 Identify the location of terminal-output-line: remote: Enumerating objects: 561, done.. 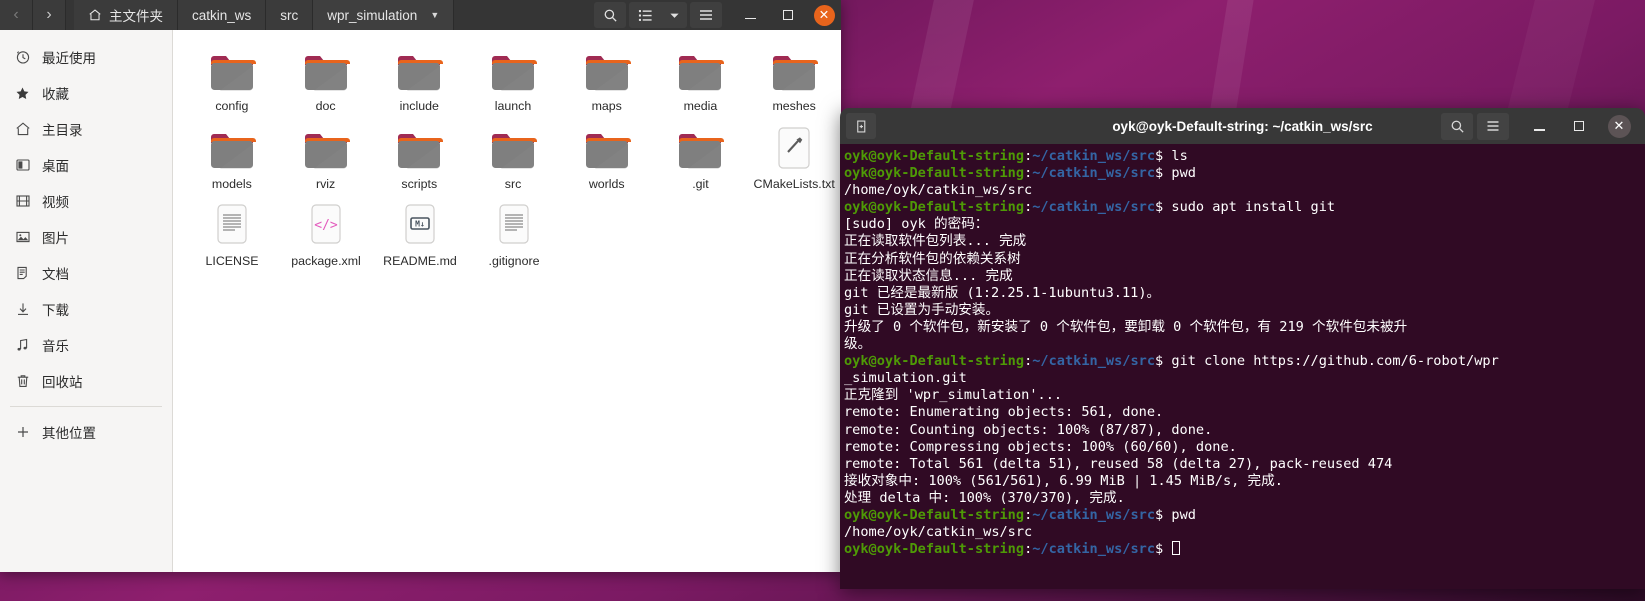
(1004, 412).